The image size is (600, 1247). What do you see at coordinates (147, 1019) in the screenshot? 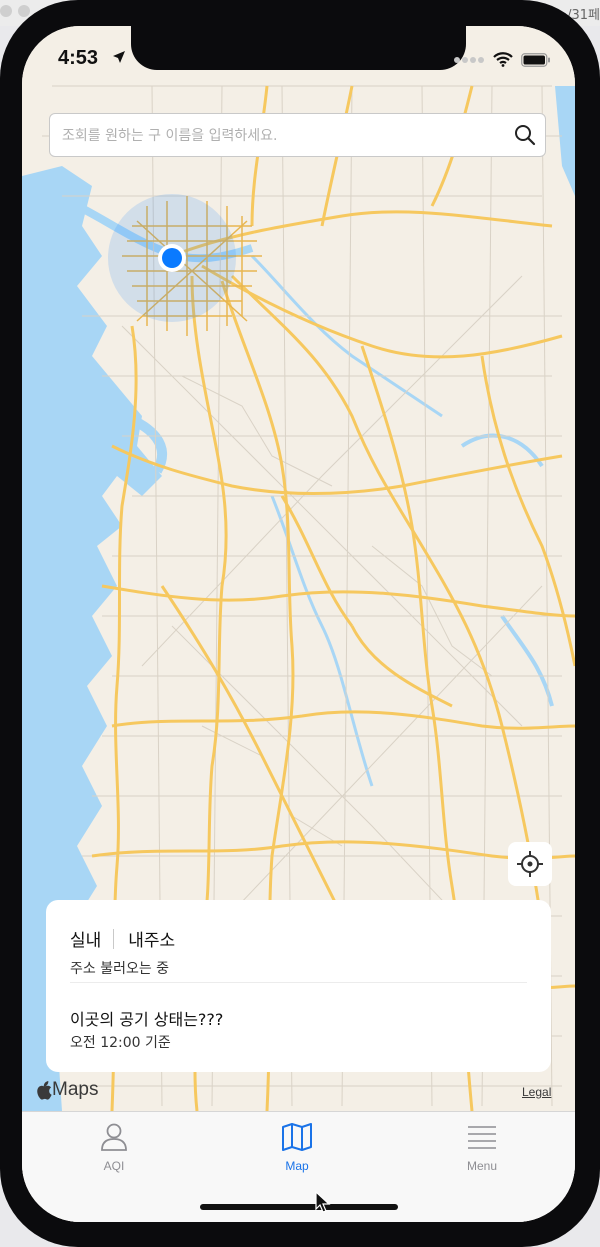
I see `air-quality-question: 이곳의 공기 상태는???` at bounding box center [147, 1019].